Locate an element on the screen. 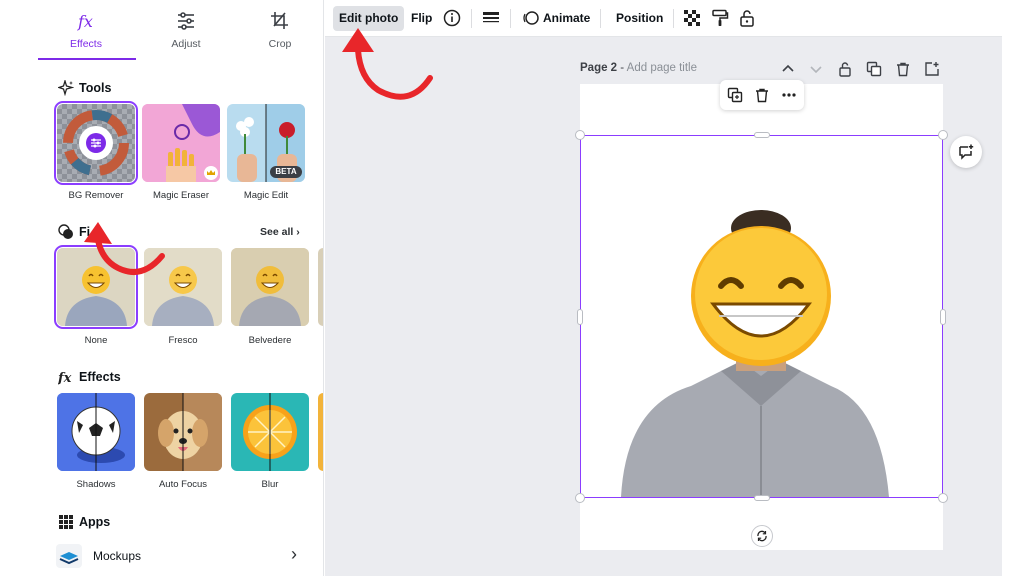 The height and width of the screenshot is (576, 1024). sliders-icon is located at coordinates (186, 21).